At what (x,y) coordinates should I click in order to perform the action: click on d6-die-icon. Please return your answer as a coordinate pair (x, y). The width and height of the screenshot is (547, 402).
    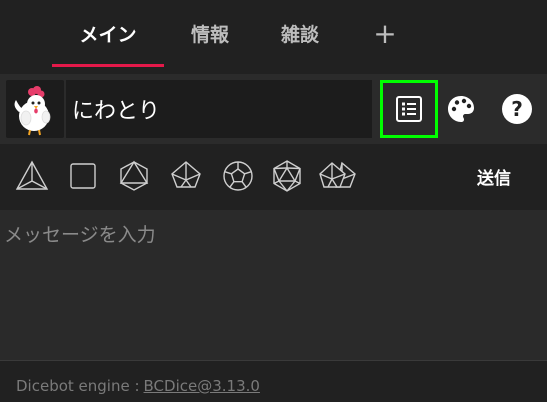
    Looking at the image, I should click on (83, 176).